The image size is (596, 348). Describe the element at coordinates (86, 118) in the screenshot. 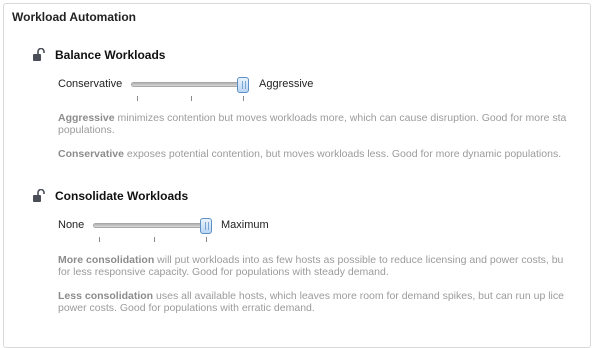

I see `description-term: Aggressive` at that location.